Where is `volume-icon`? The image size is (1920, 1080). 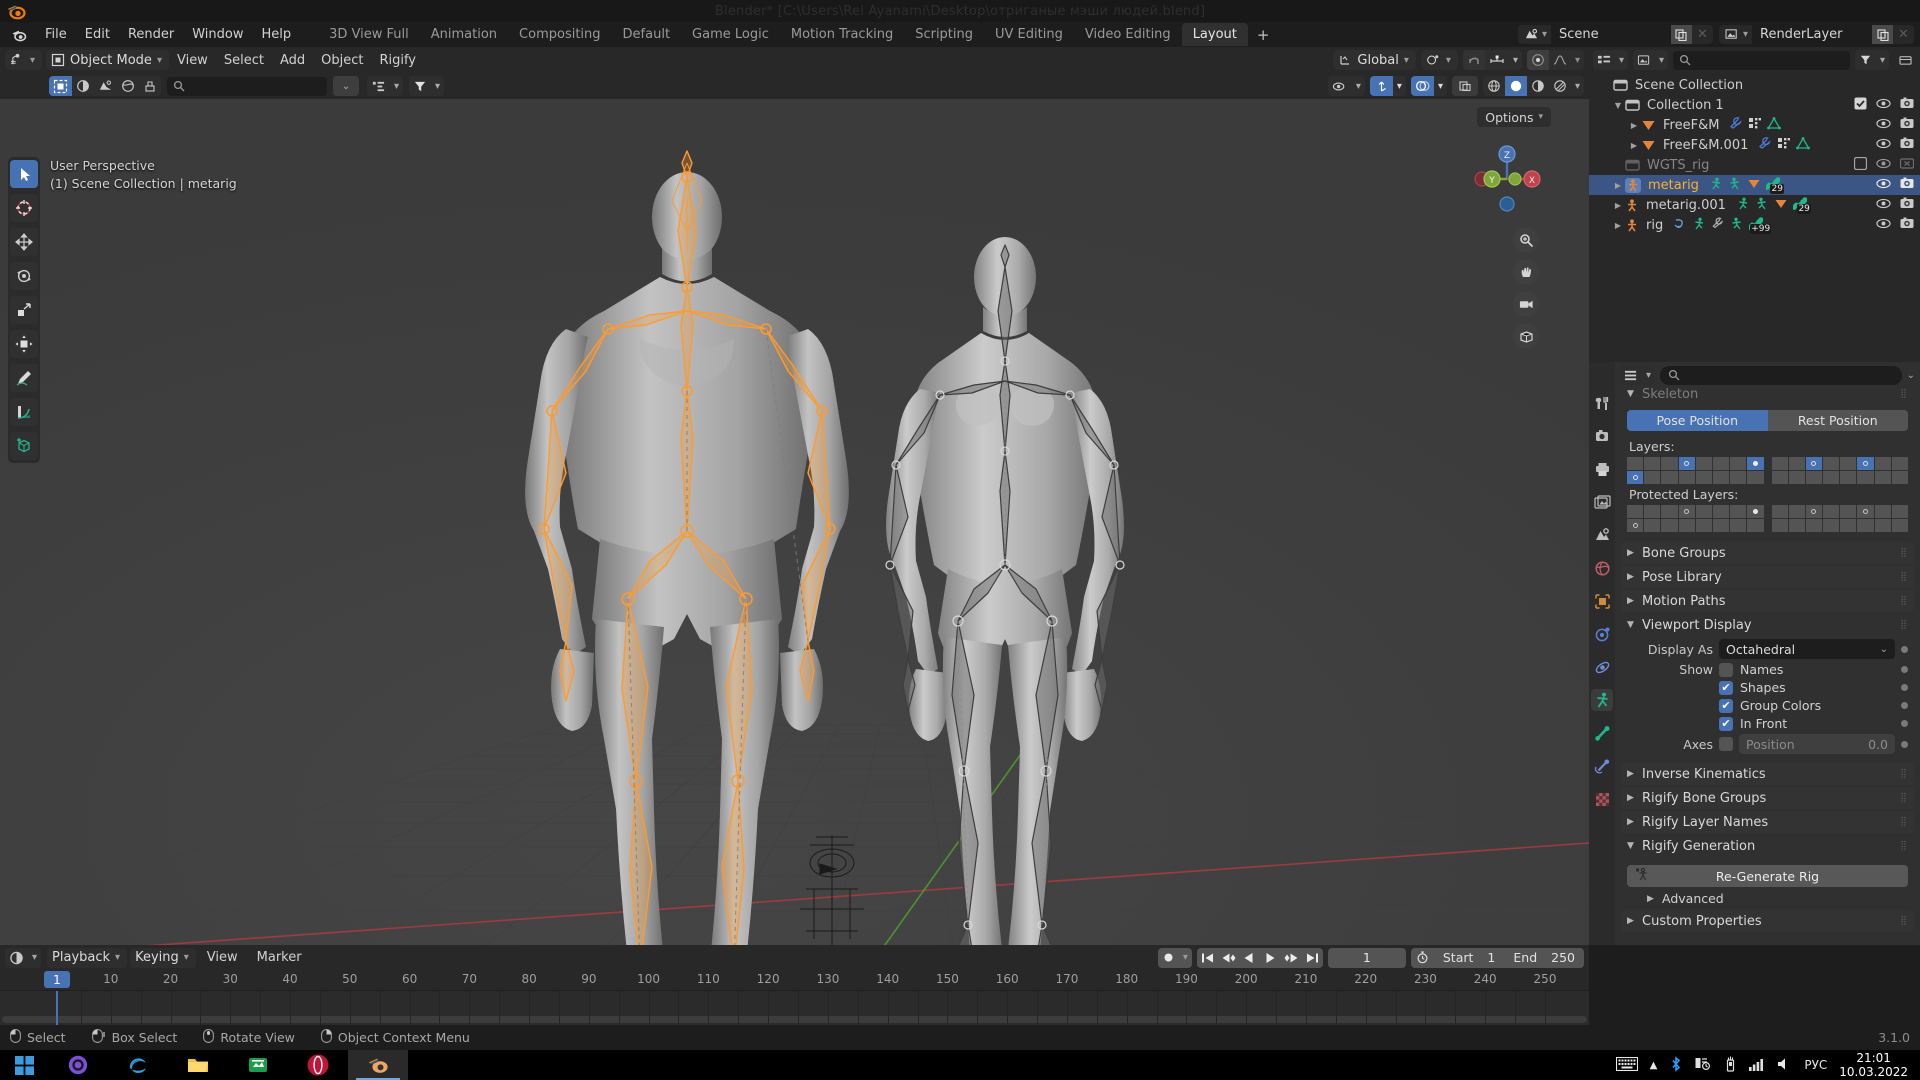
volume-icon is located at coordinates (1784, 1065).